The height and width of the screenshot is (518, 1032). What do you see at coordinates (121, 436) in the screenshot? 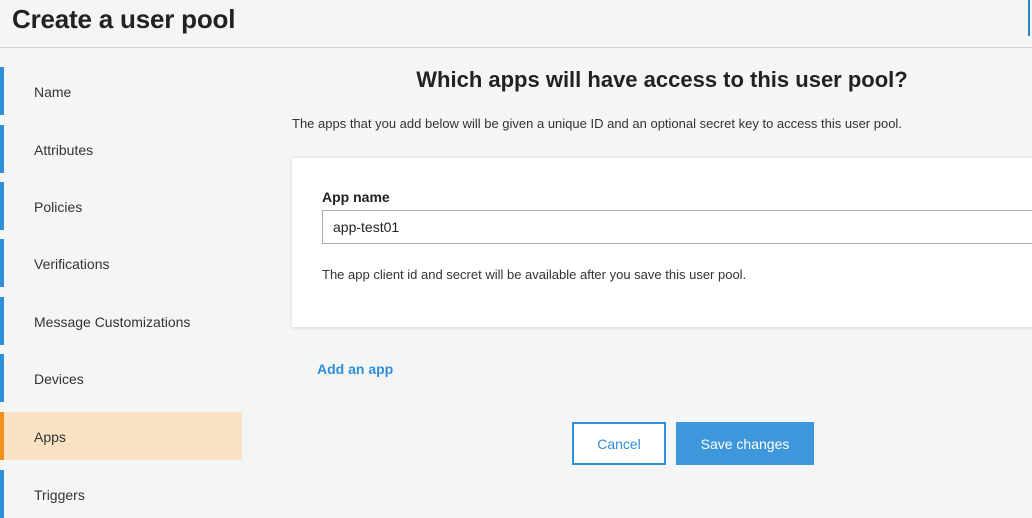
I see `sidebar-item-apps: Apps` at bounding box center [121, 436].